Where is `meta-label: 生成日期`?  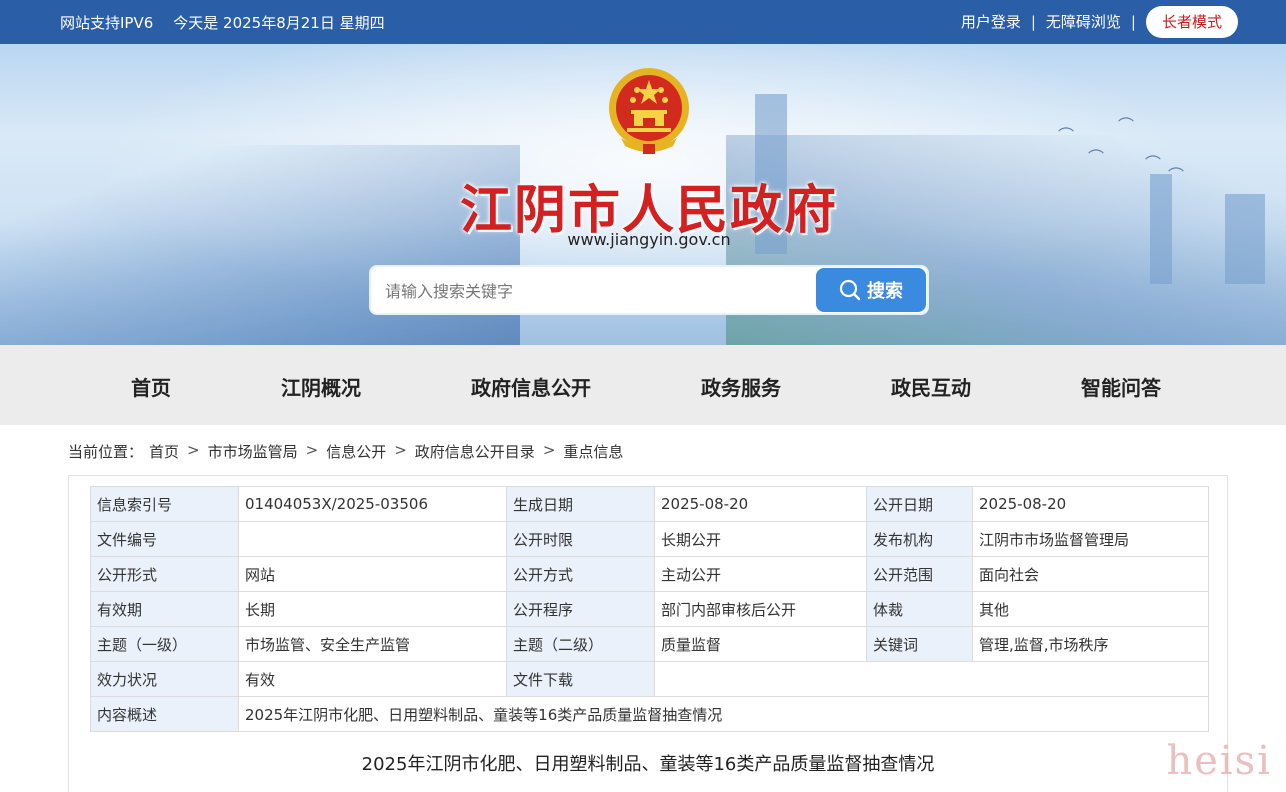 meta-label: 生成日期 is located at coordinates (580, 504).